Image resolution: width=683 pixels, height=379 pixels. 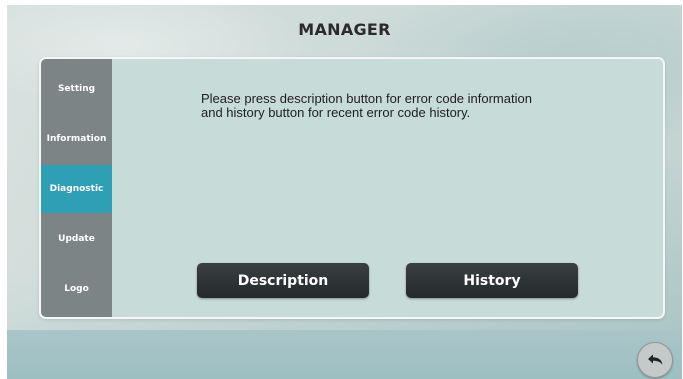 I want to click on sidebar-item-diagnostic: Diagnostic, so click(x=76, y=189).